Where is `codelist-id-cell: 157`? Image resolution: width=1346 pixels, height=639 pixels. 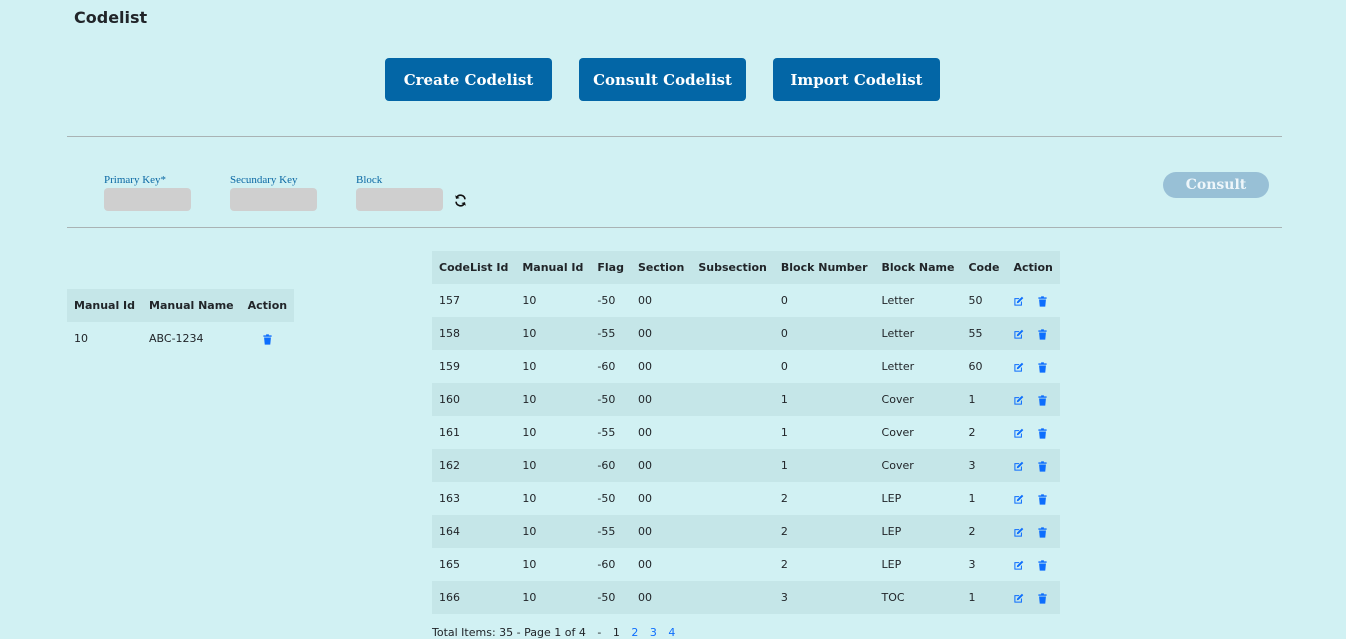
codelist-id-cell: 157 is located at coordinates (449, 300).